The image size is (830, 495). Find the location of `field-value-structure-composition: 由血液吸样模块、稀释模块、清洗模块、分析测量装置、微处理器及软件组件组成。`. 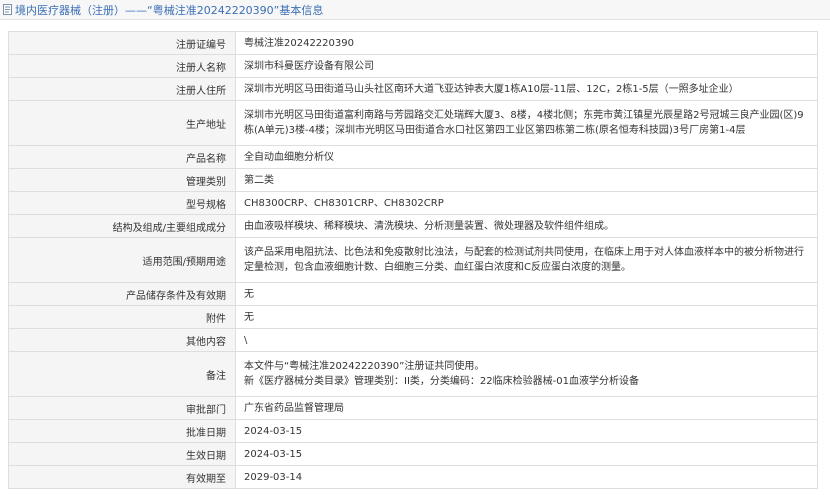

field-value-structure-composition: 由血液吸样模块、稀释模块、清洗模块、分析测量装置、微处理器及软件组件组成。 is located at coordinates (526, 226).